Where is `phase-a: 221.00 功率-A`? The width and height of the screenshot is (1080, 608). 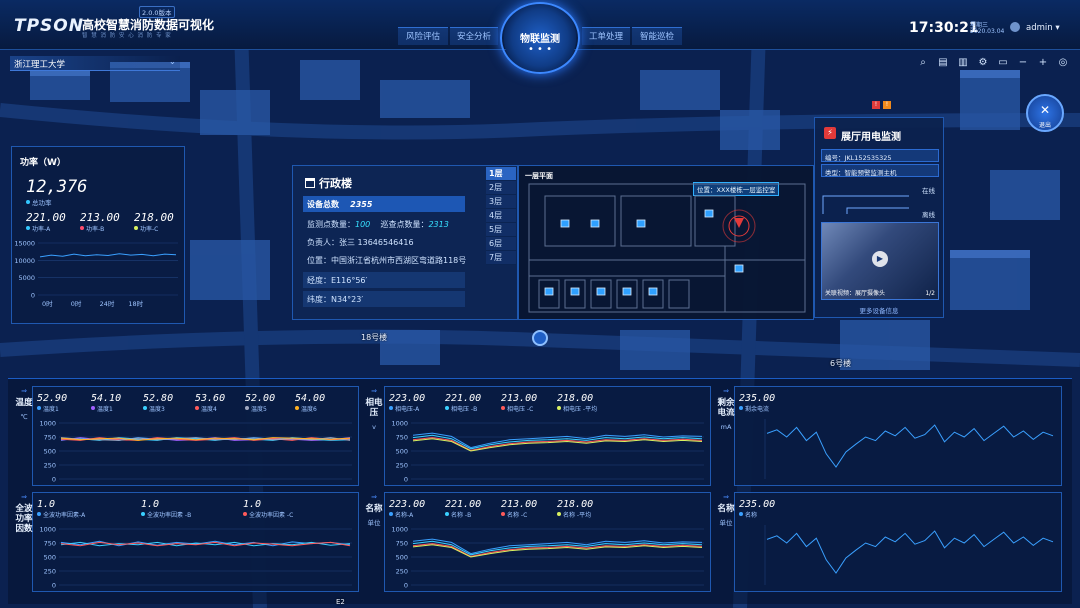
phase-a: 221.00 功率-A is located at coordinates (46, 222).